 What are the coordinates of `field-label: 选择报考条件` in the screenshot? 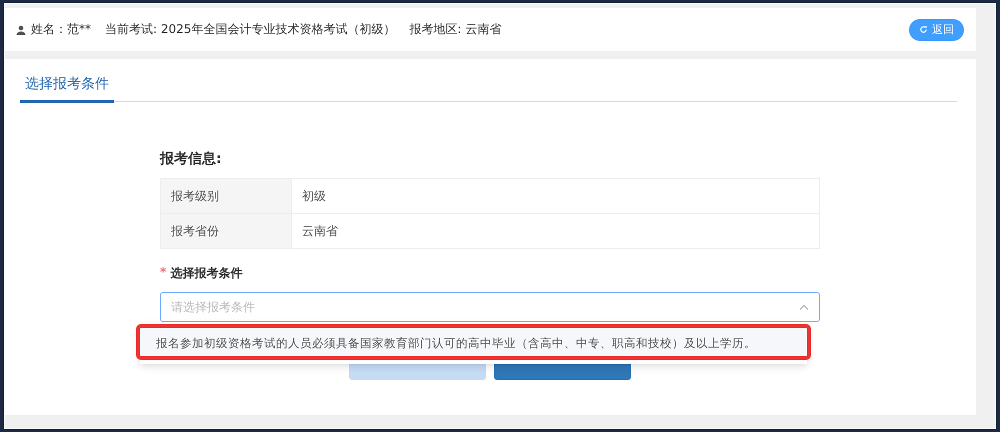 It's located at (206, 273).